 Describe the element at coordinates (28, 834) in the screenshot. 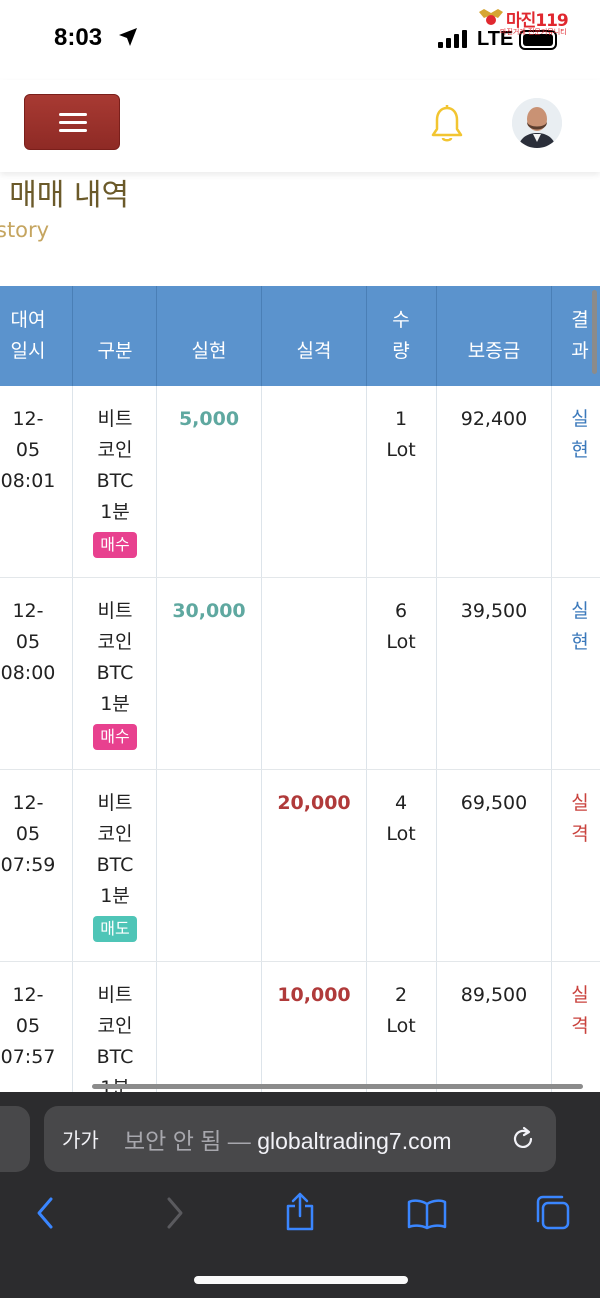

I see `cell-date: 12- 05 07:59` at that location.